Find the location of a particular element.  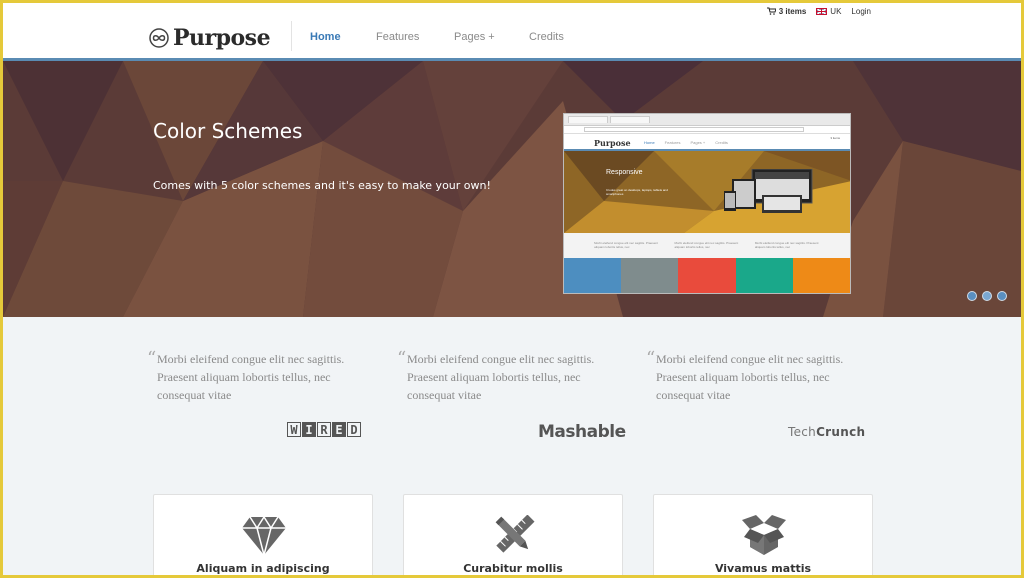

wired-letter: R is located at coordinates (324, 429).